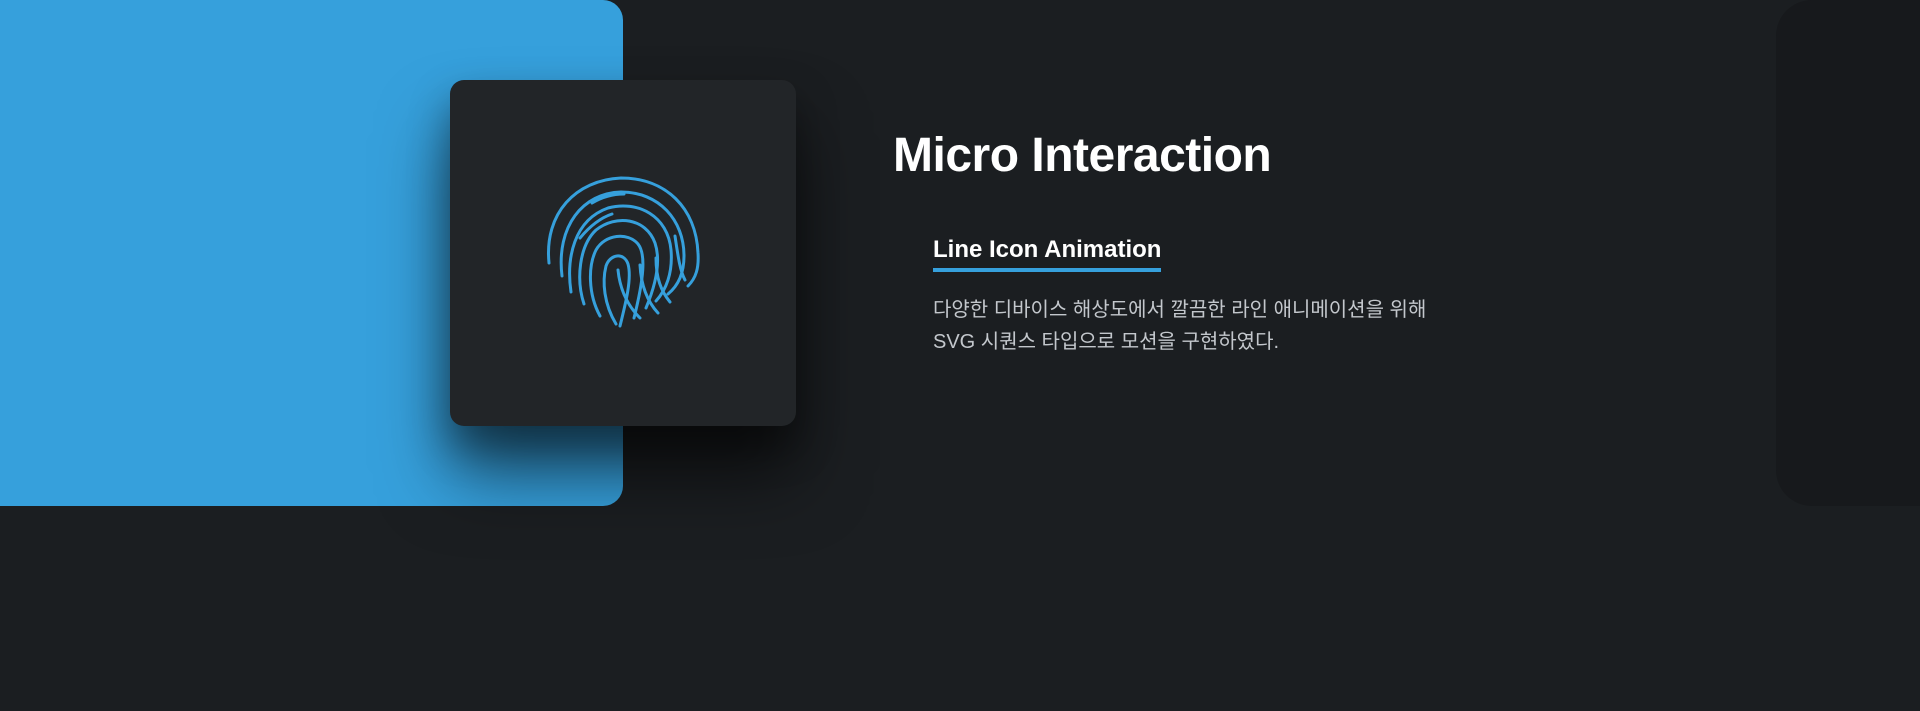 Image resolution: width=1920 pixels, height=711 pixels. What do you see at coordinates (1082, 155) in the screenshot?
I see `section-title: Micro Interaction` at bounding box center [1082, 155].